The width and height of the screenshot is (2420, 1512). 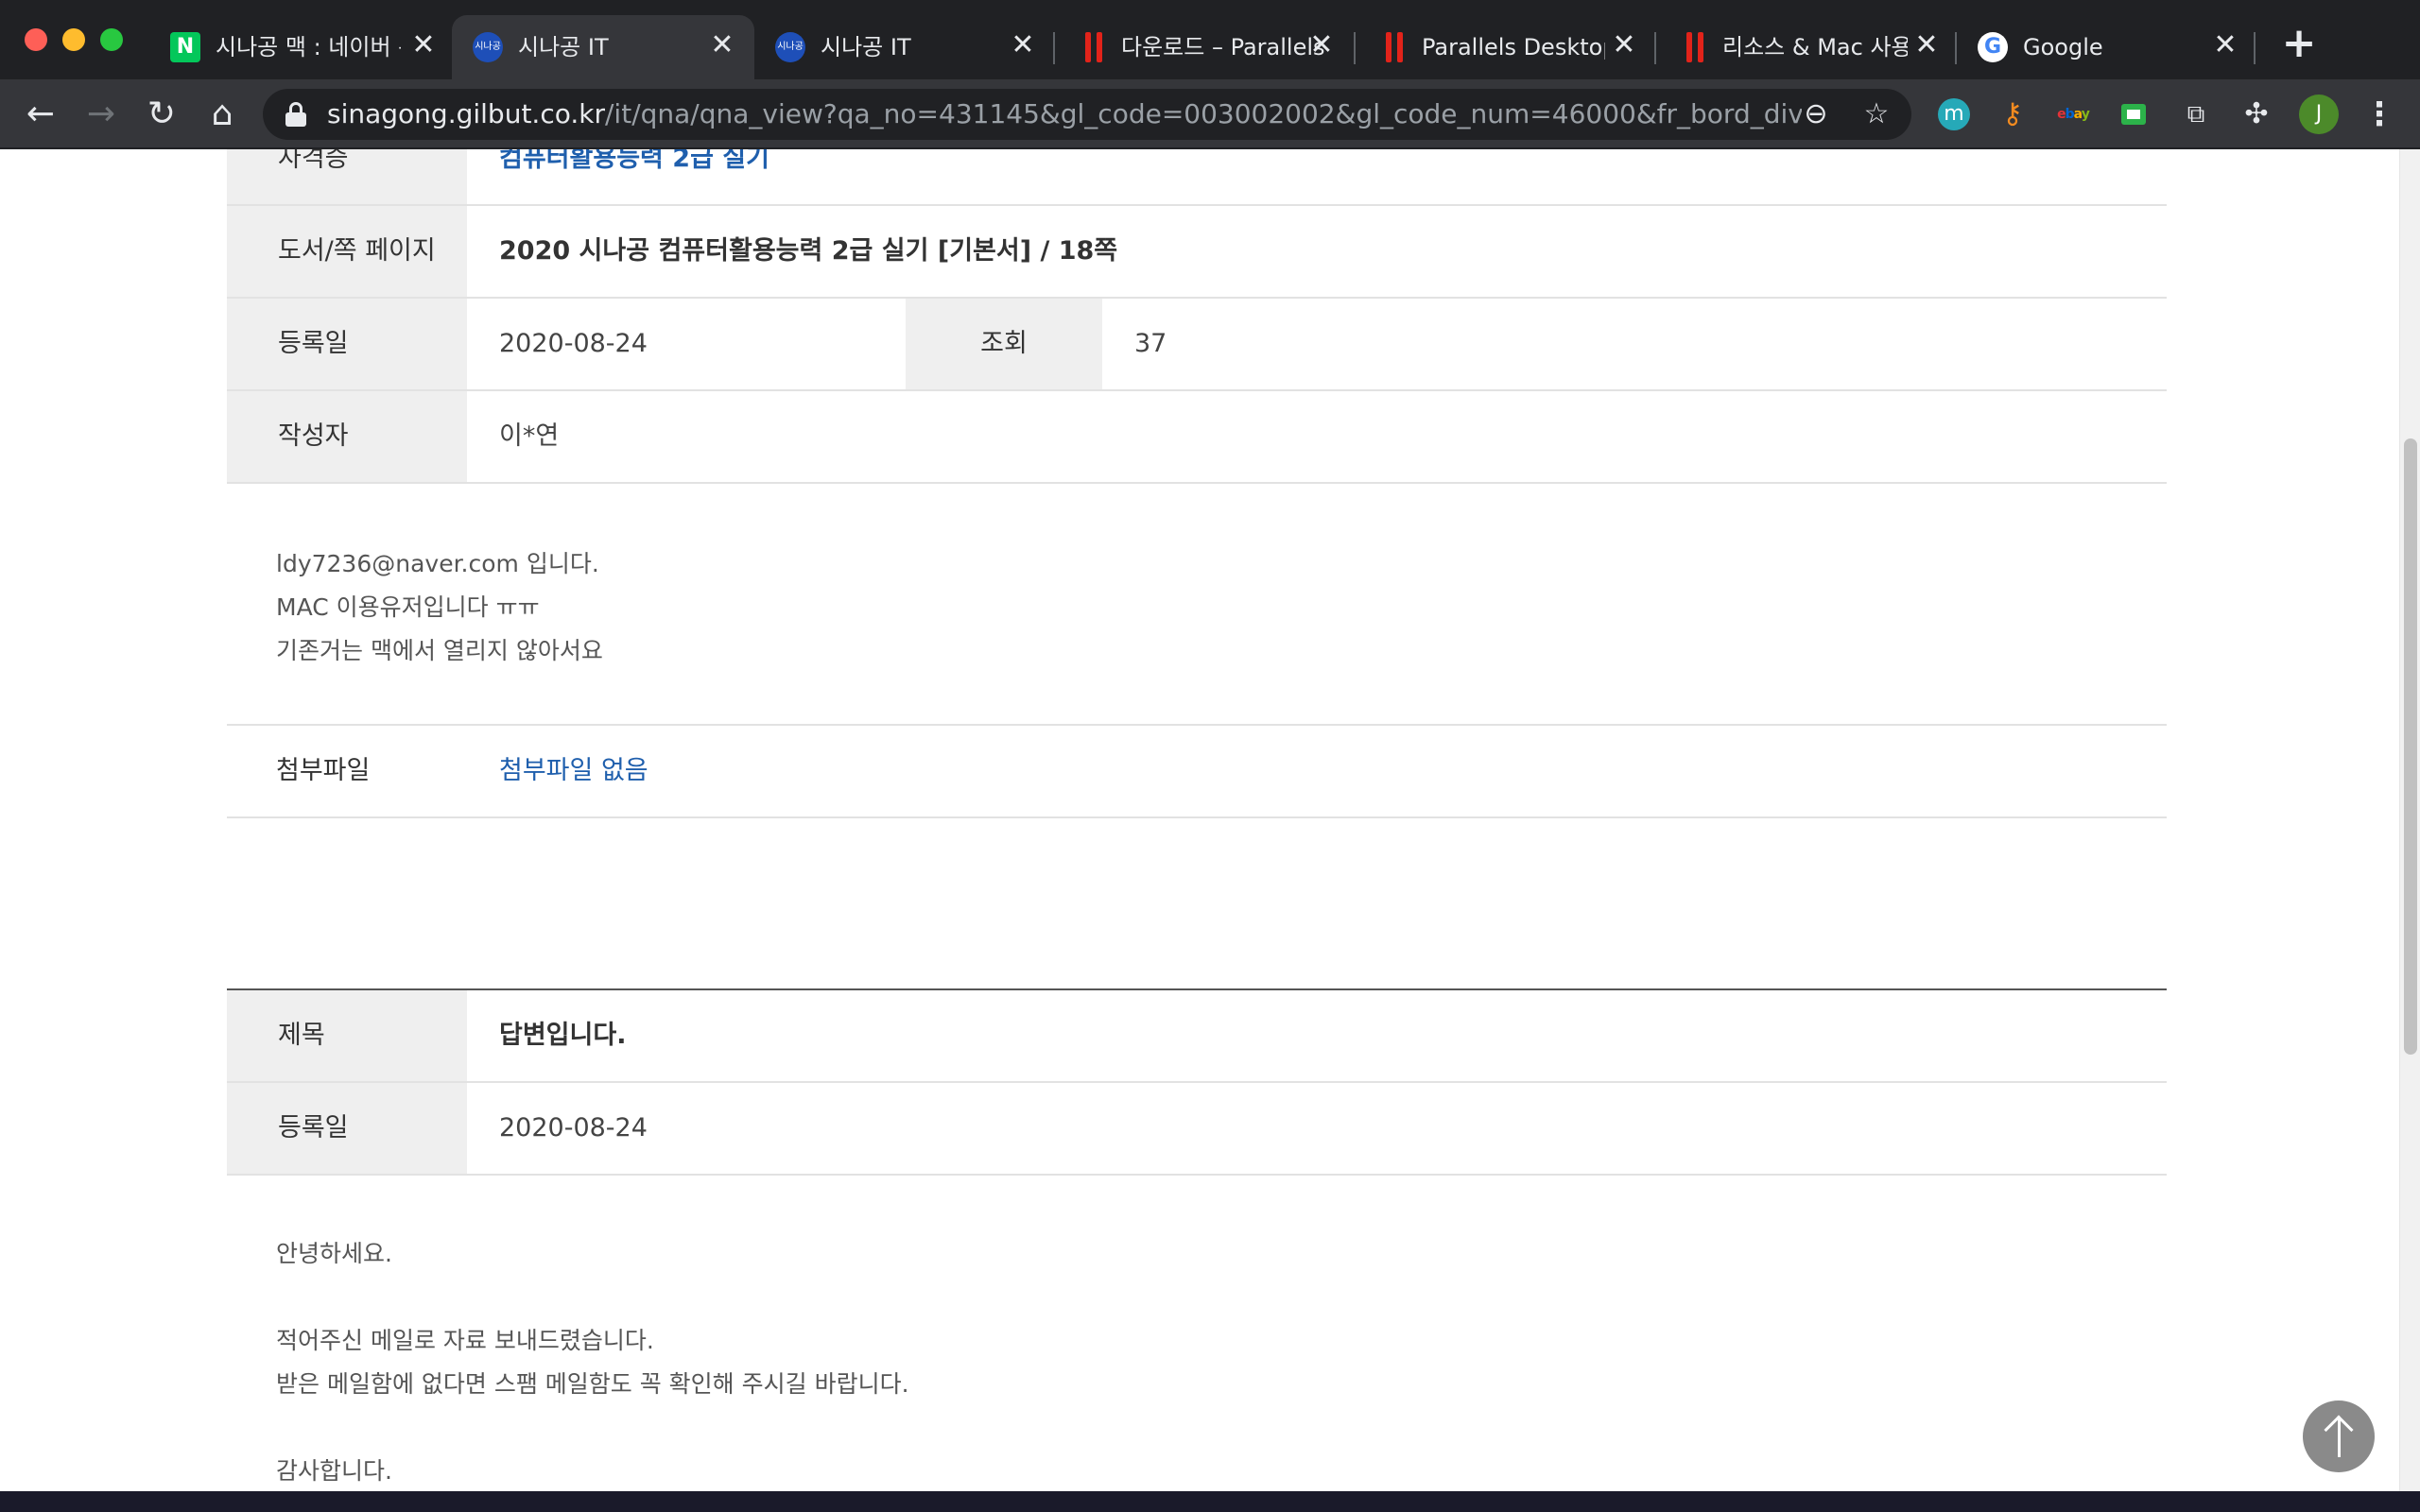 What do you see at coordinates (162, 114) in the screenshot?
I see `reload-icon: ↻` at bounding box center [162, 114].